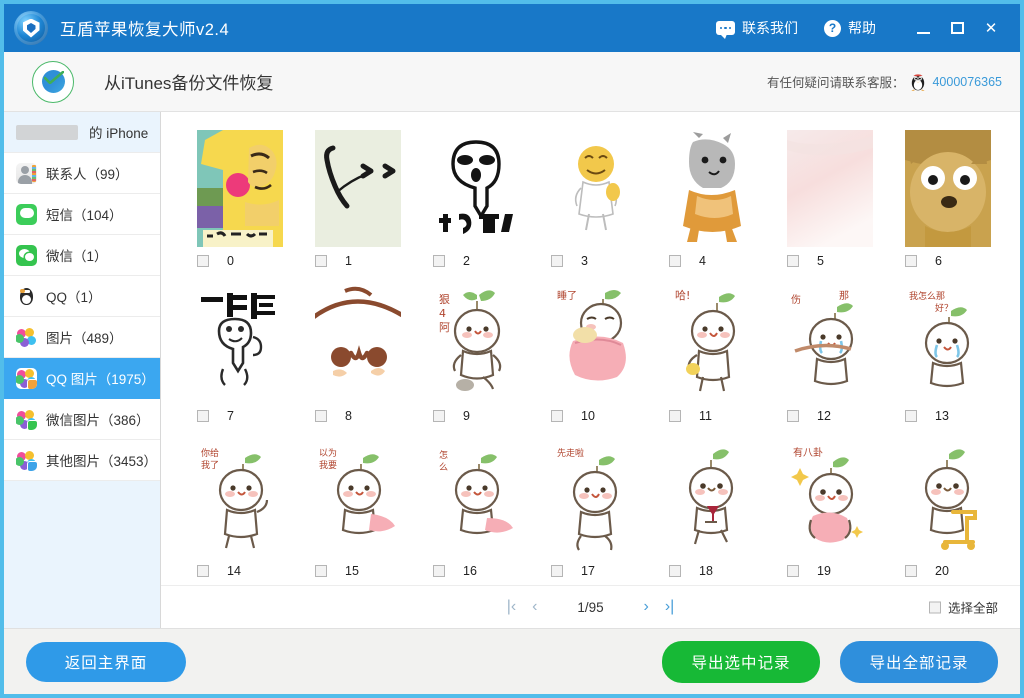 This screenshot has height=698, width=1024. I want to click on sidebar-item-wechat: 微信（1）, so click(82, 255).